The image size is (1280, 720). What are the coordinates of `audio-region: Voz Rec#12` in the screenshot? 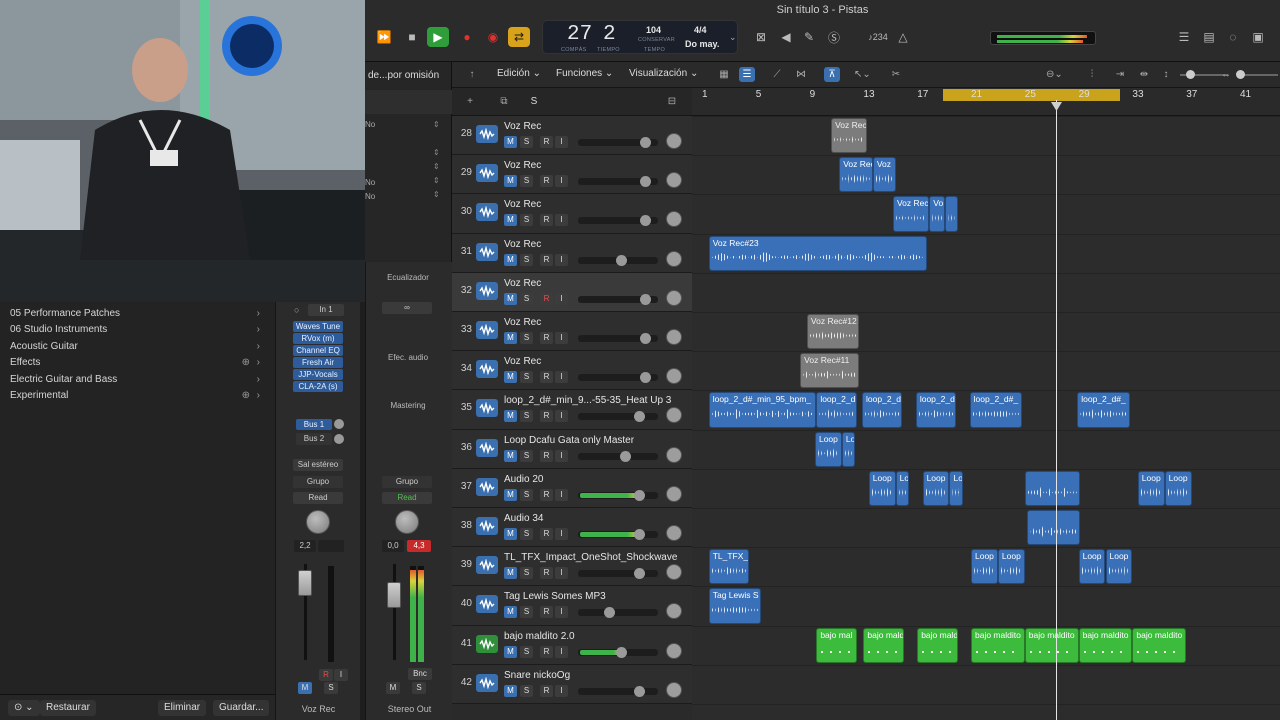 It's located at (833, 332).